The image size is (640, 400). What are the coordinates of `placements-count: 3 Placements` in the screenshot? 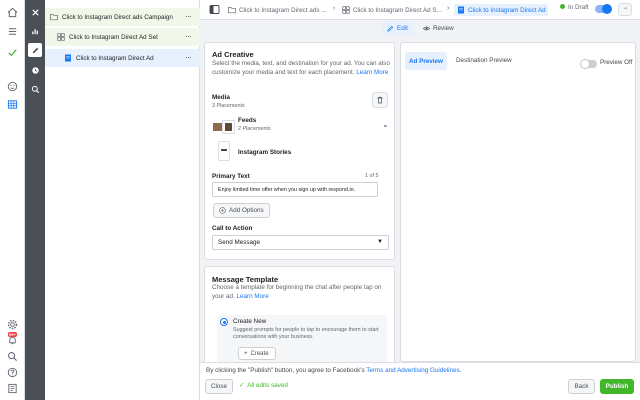 It's located at (228, 106).